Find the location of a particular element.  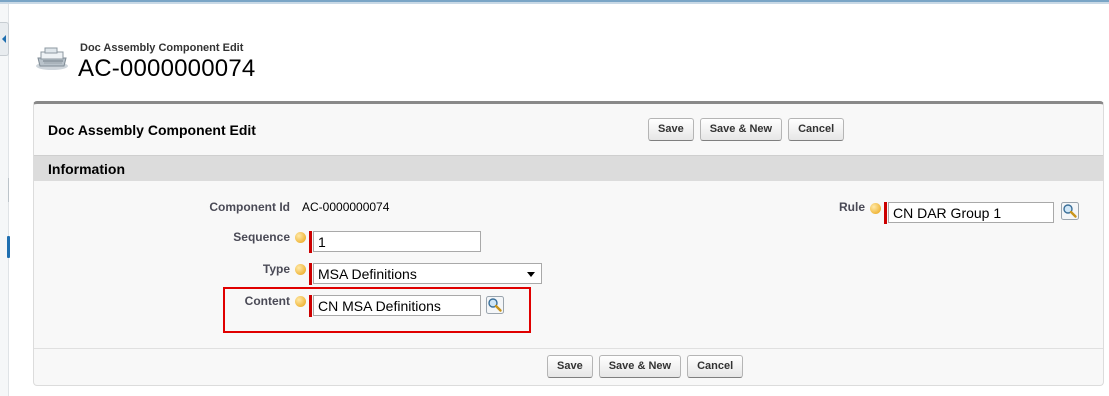

top-button-row: Save Save & New Cancel is located at coordinates (746, 129).